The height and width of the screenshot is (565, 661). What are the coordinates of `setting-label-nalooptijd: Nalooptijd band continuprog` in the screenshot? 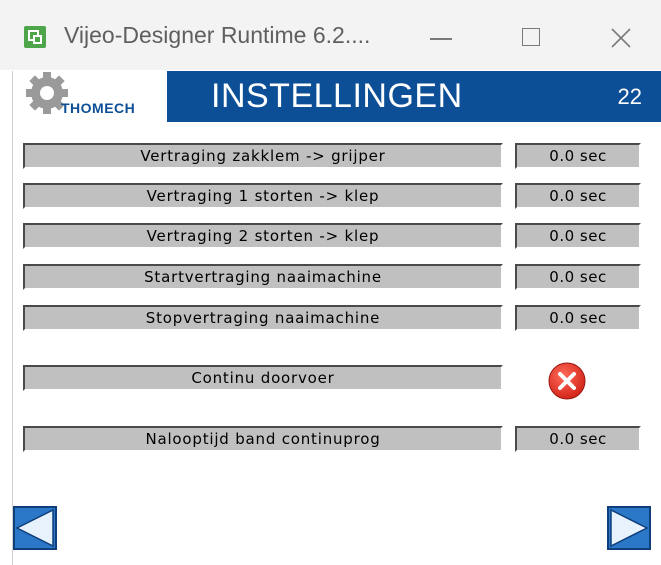 It's located at (263, 439).